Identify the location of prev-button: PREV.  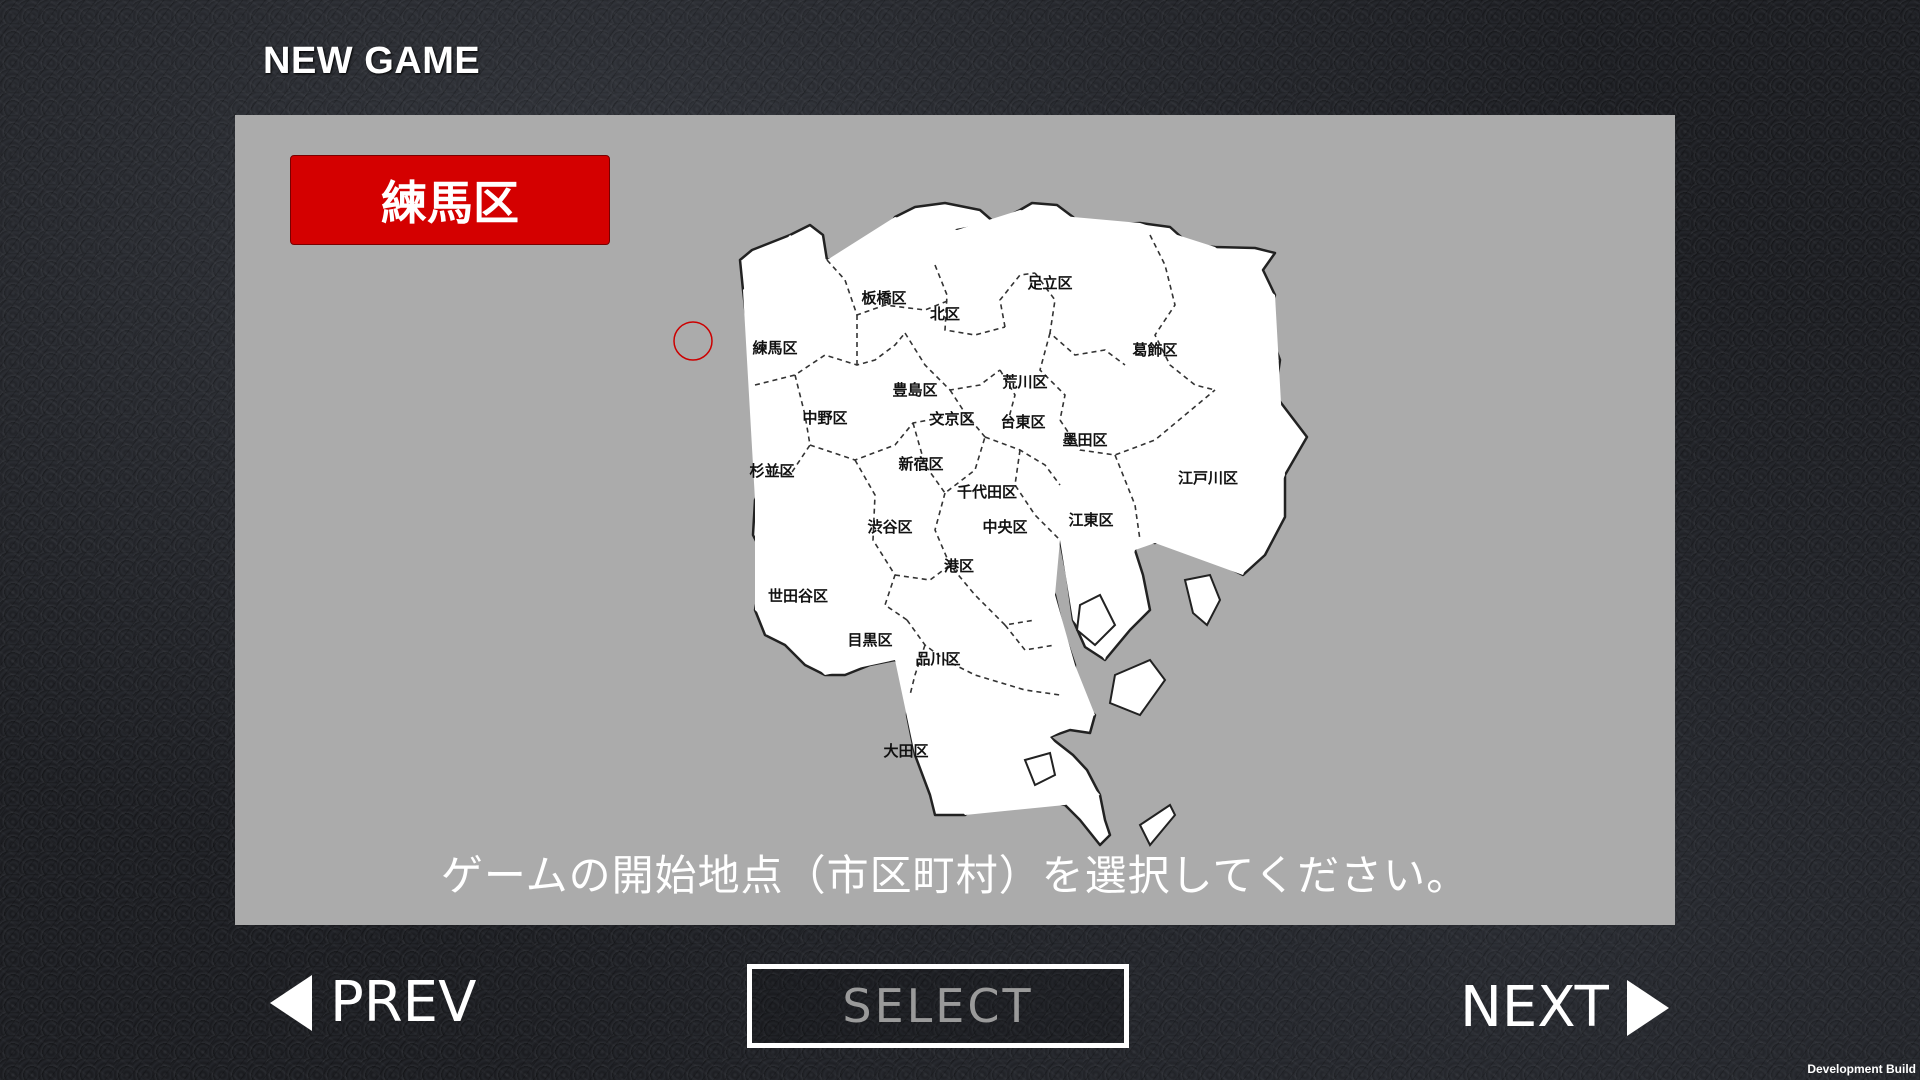
(373, 1002).